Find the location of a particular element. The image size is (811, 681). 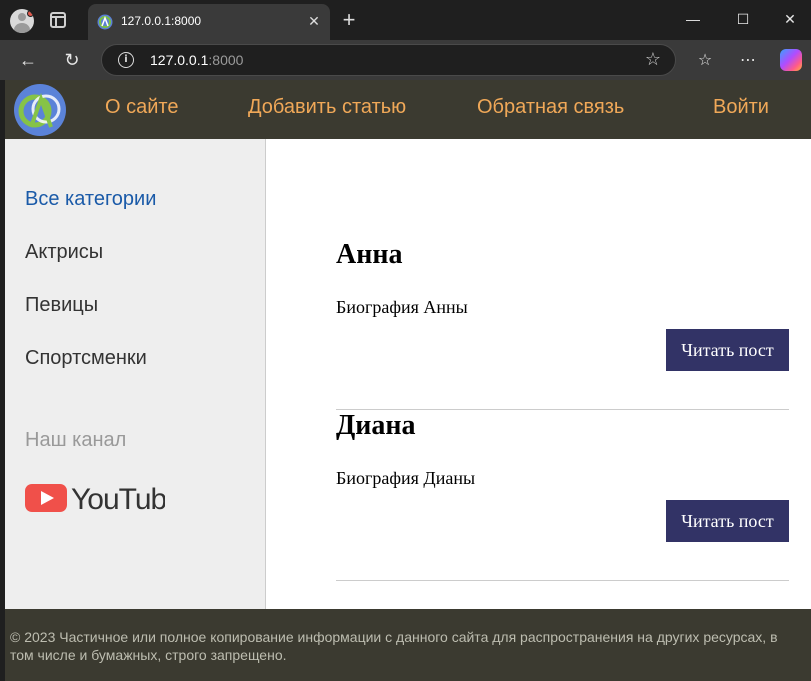

favorites-icon: ☆ is located at coordinates (705, 60).